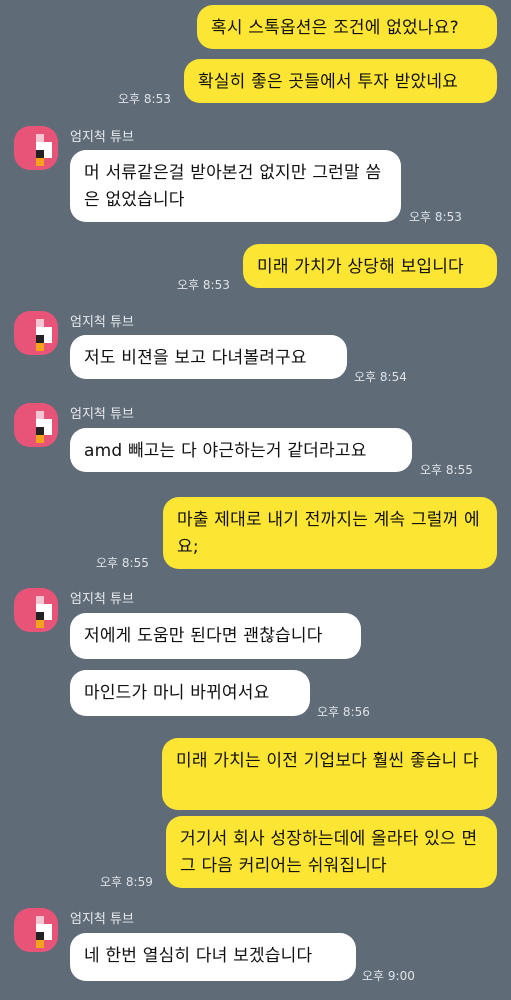  I want to click on their-message-bubble: 마인드가 마니 바뀌여서요, so click(190, 693).